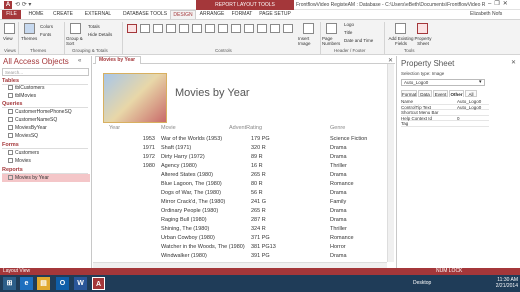  I want to click on button-tool-icon, so click(171, 28).